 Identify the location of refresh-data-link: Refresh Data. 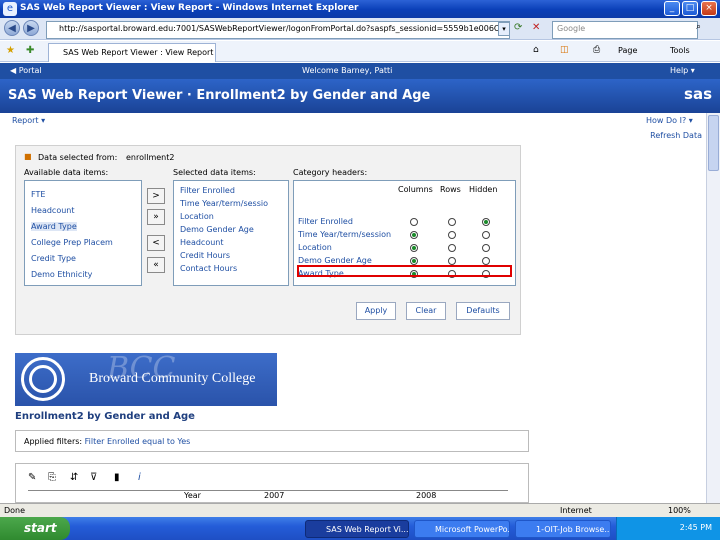
(656, 135).